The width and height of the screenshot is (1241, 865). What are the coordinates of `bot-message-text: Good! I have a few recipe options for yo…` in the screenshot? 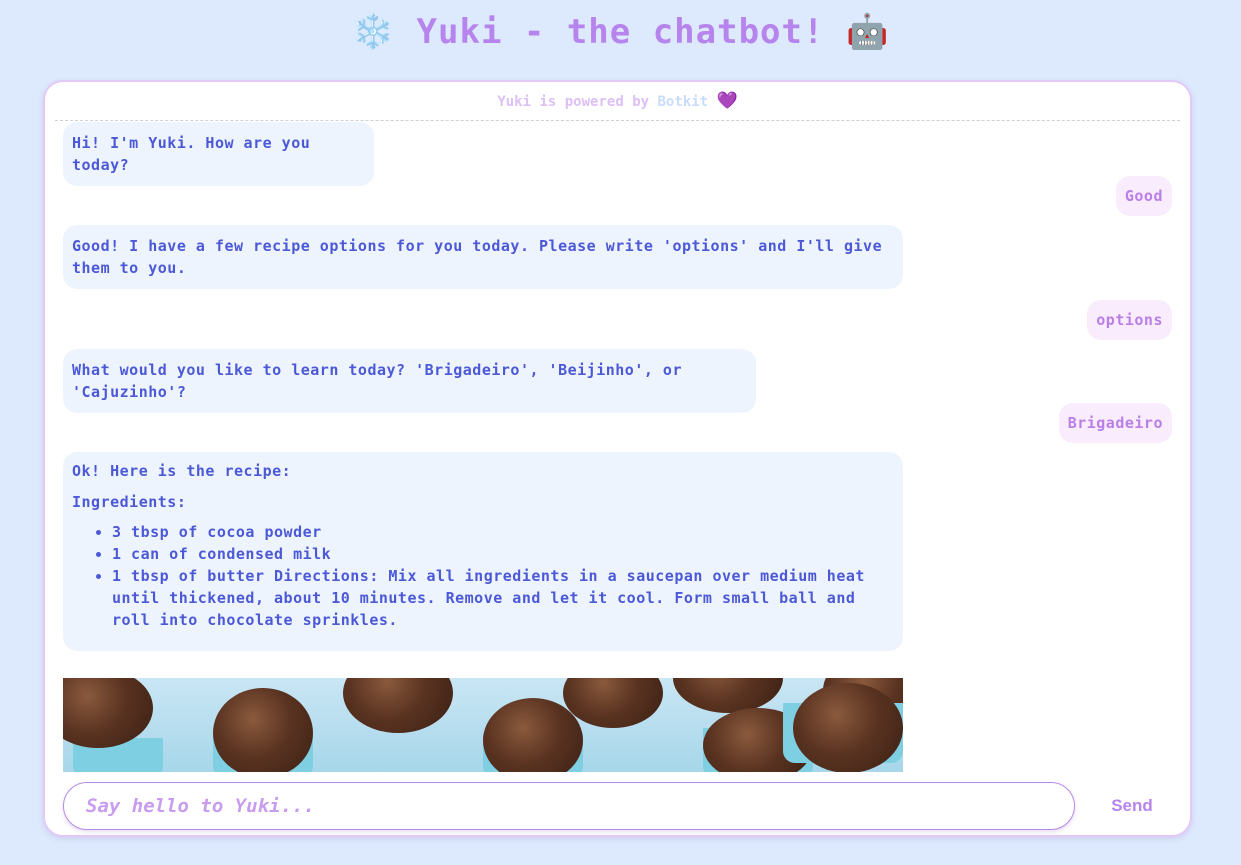 It's located at (477, 257).